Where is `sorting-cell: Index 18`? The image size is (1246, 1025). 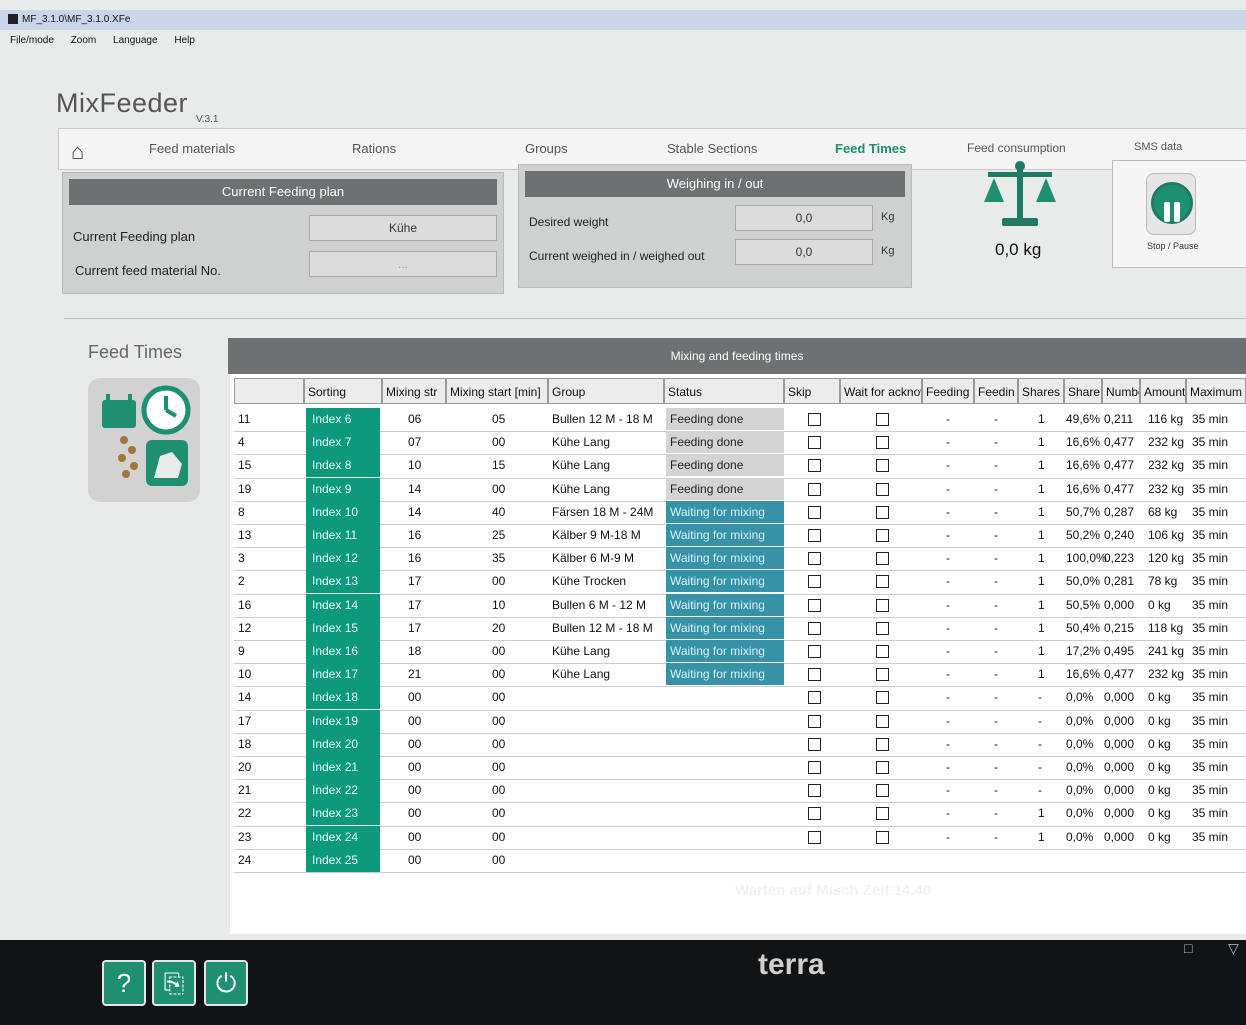
sorting-cell: Index 18 is located at coordinates (343, 698).